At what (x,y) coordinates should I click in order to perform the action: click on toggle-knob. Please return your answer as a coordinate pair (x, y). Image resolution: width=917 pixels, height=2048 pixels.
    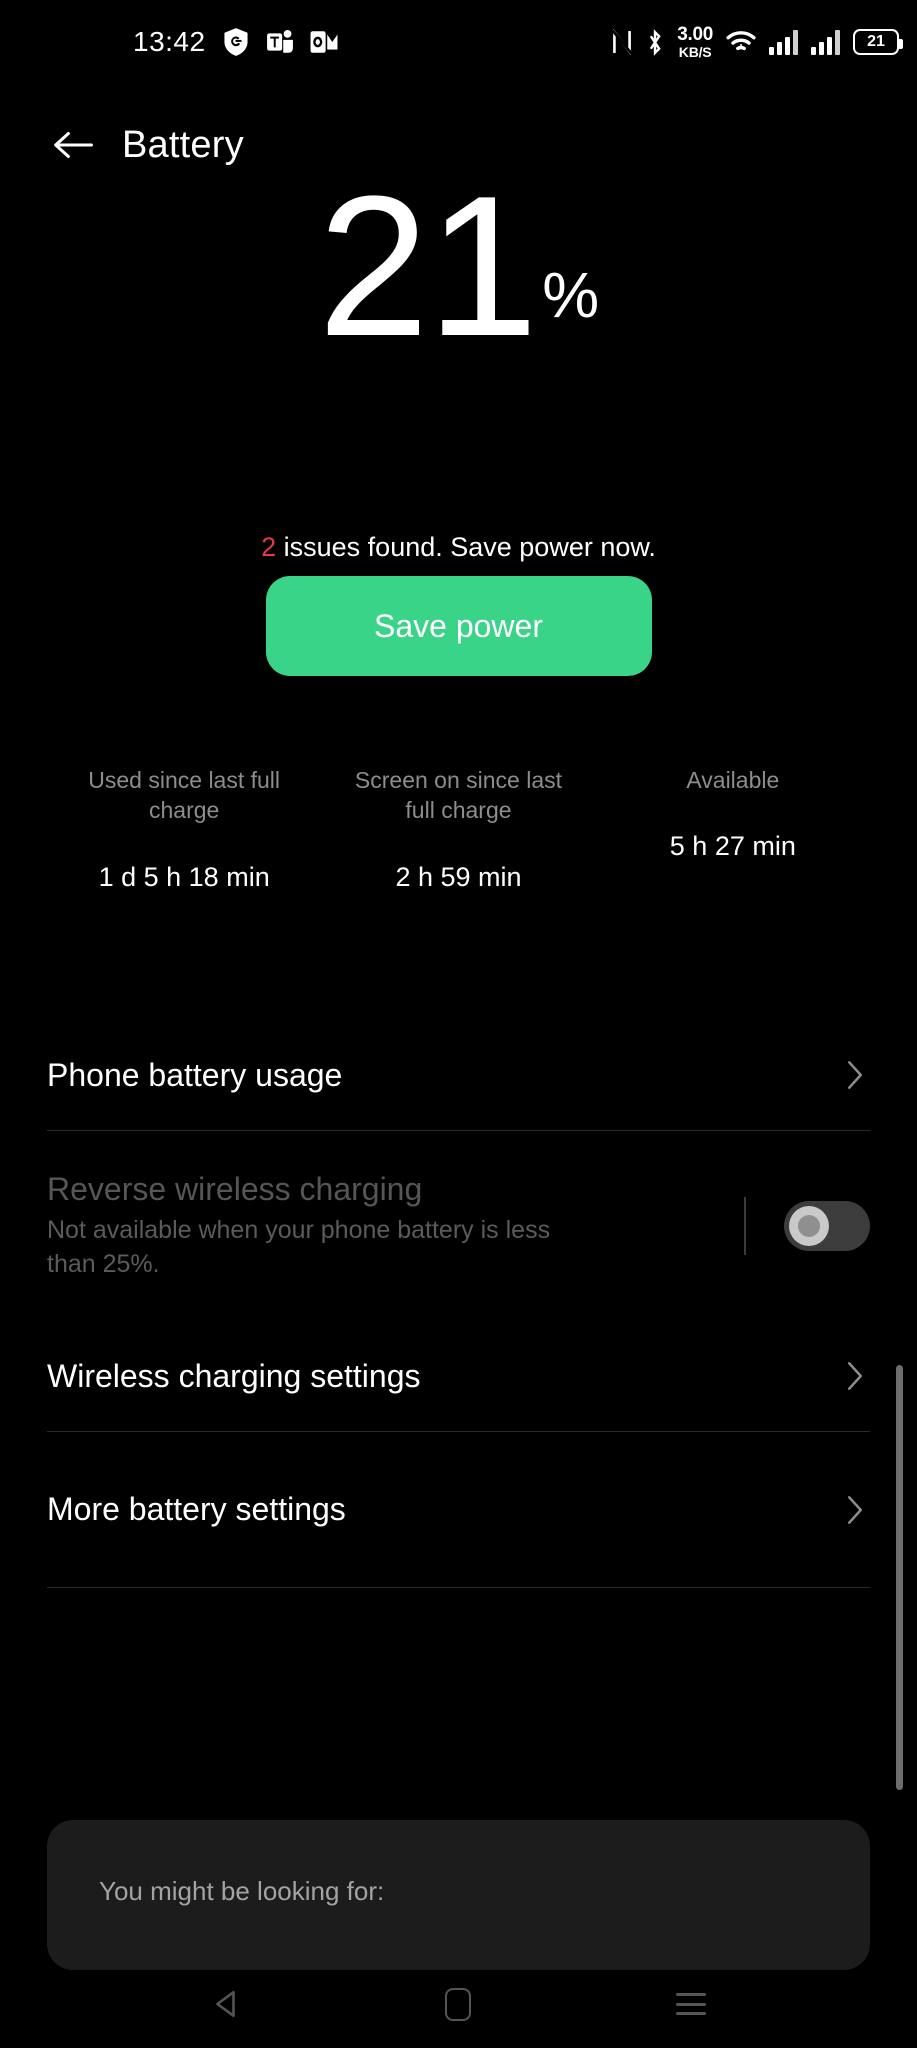
    Looking at the image, I should click on (809, 1226).